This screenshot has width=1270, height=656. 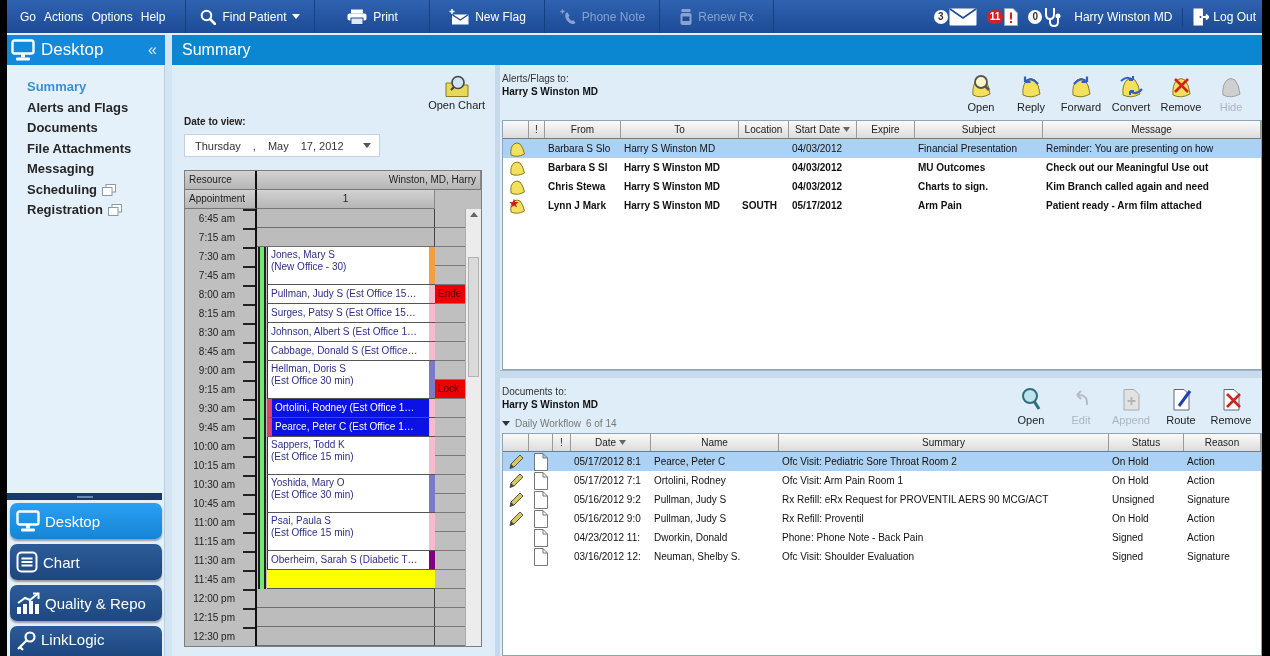 I want to click on menu-item: Actions, so click(x=64, y=16).